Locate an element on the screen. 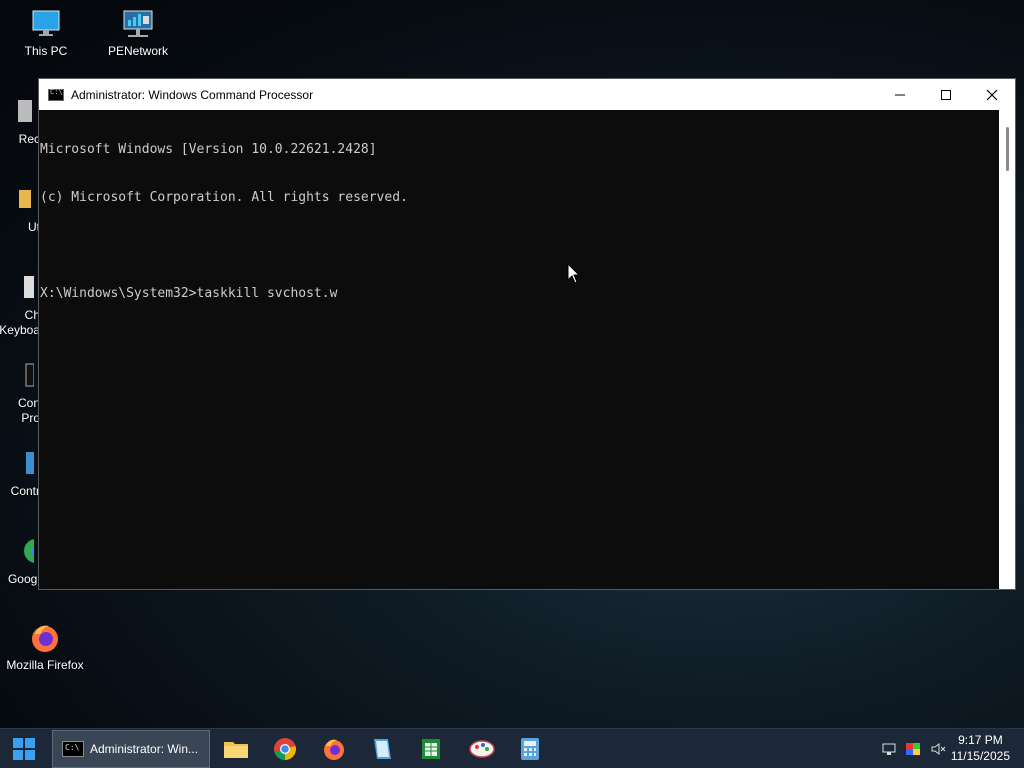 The width and height of the screenshot is (1024, 768). taskbar-spreadsheet is located at coordinates (431, 748).